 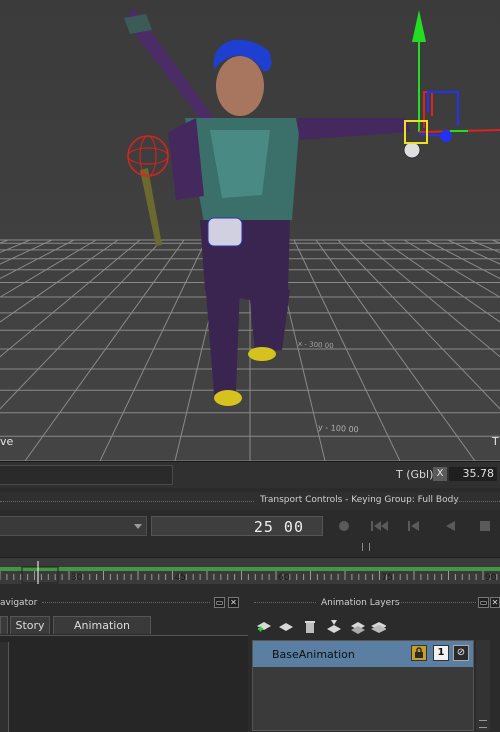 I want to click on viewport-label-right: T, so click(x=495, y=441).